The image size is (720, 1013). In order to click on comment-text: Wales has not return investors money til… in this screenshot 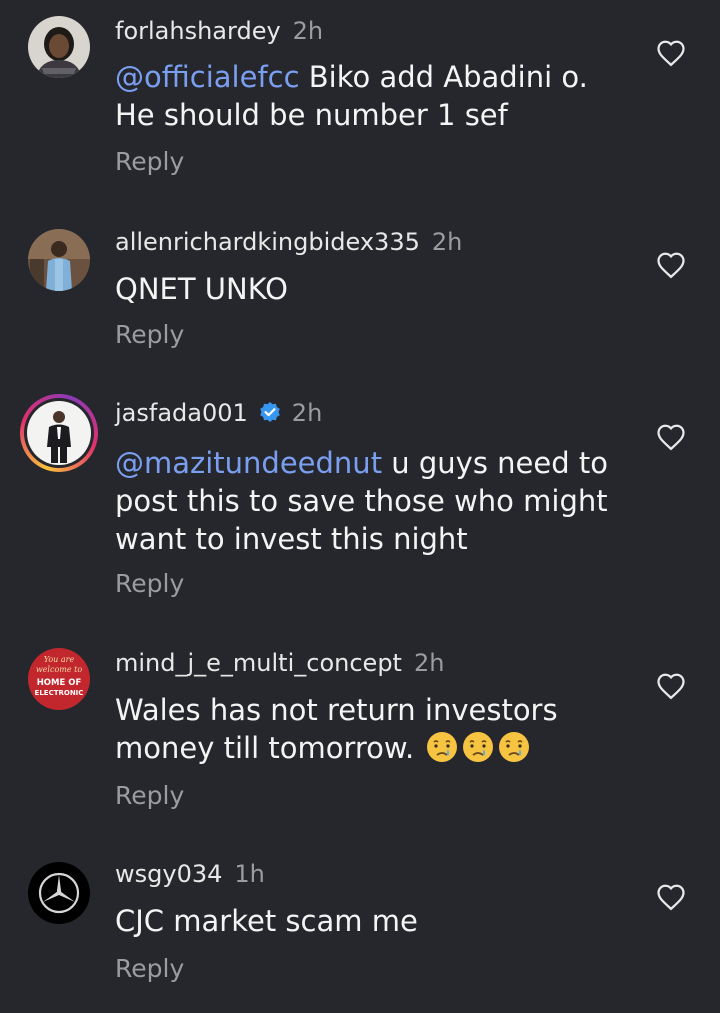, I will do `click(385, 729)`.